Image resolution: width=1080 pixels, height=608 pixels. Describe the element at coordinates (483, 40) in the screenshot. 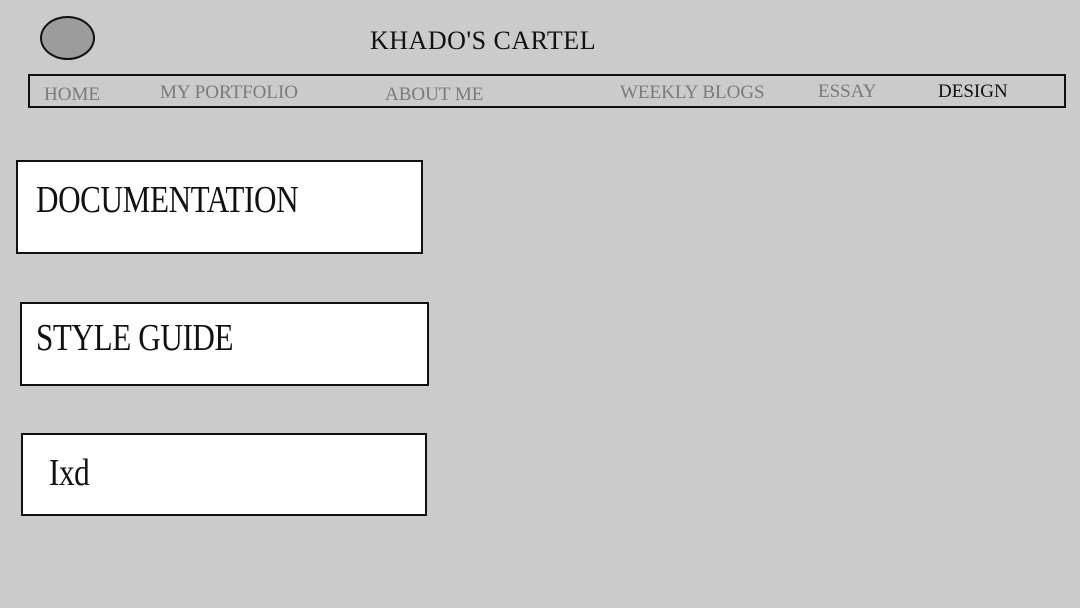

I see `site-title: KHADO'S CARTEL` at that location.